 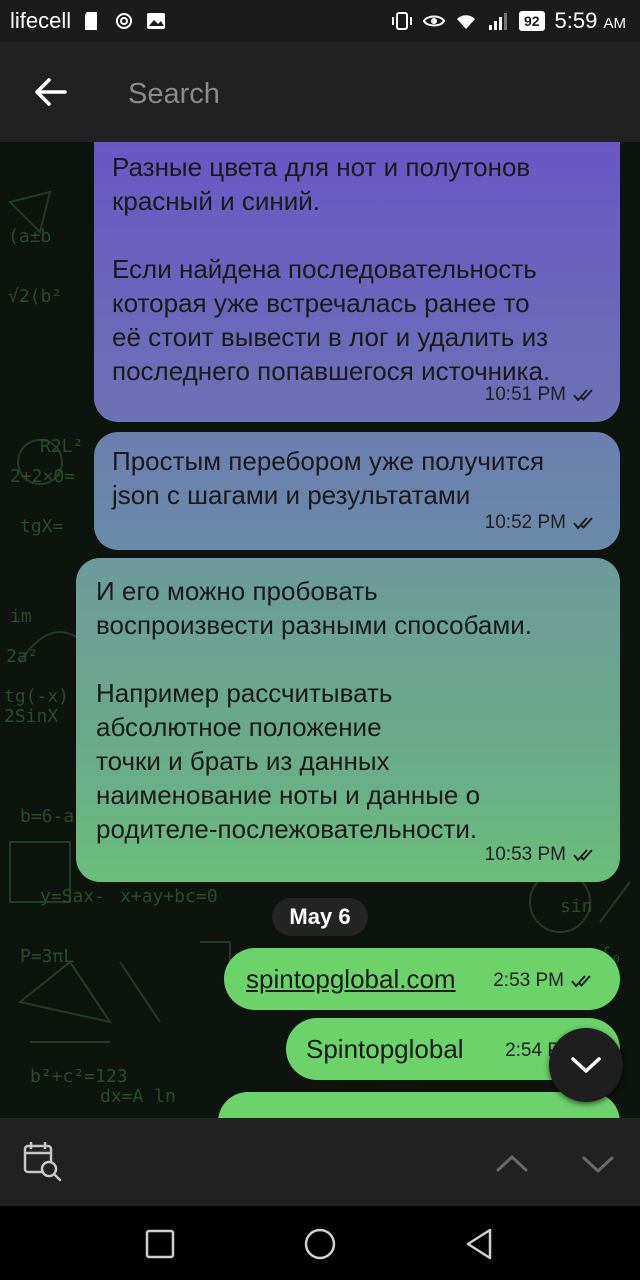 I want to click on search-input, so click(x=358, y=94).